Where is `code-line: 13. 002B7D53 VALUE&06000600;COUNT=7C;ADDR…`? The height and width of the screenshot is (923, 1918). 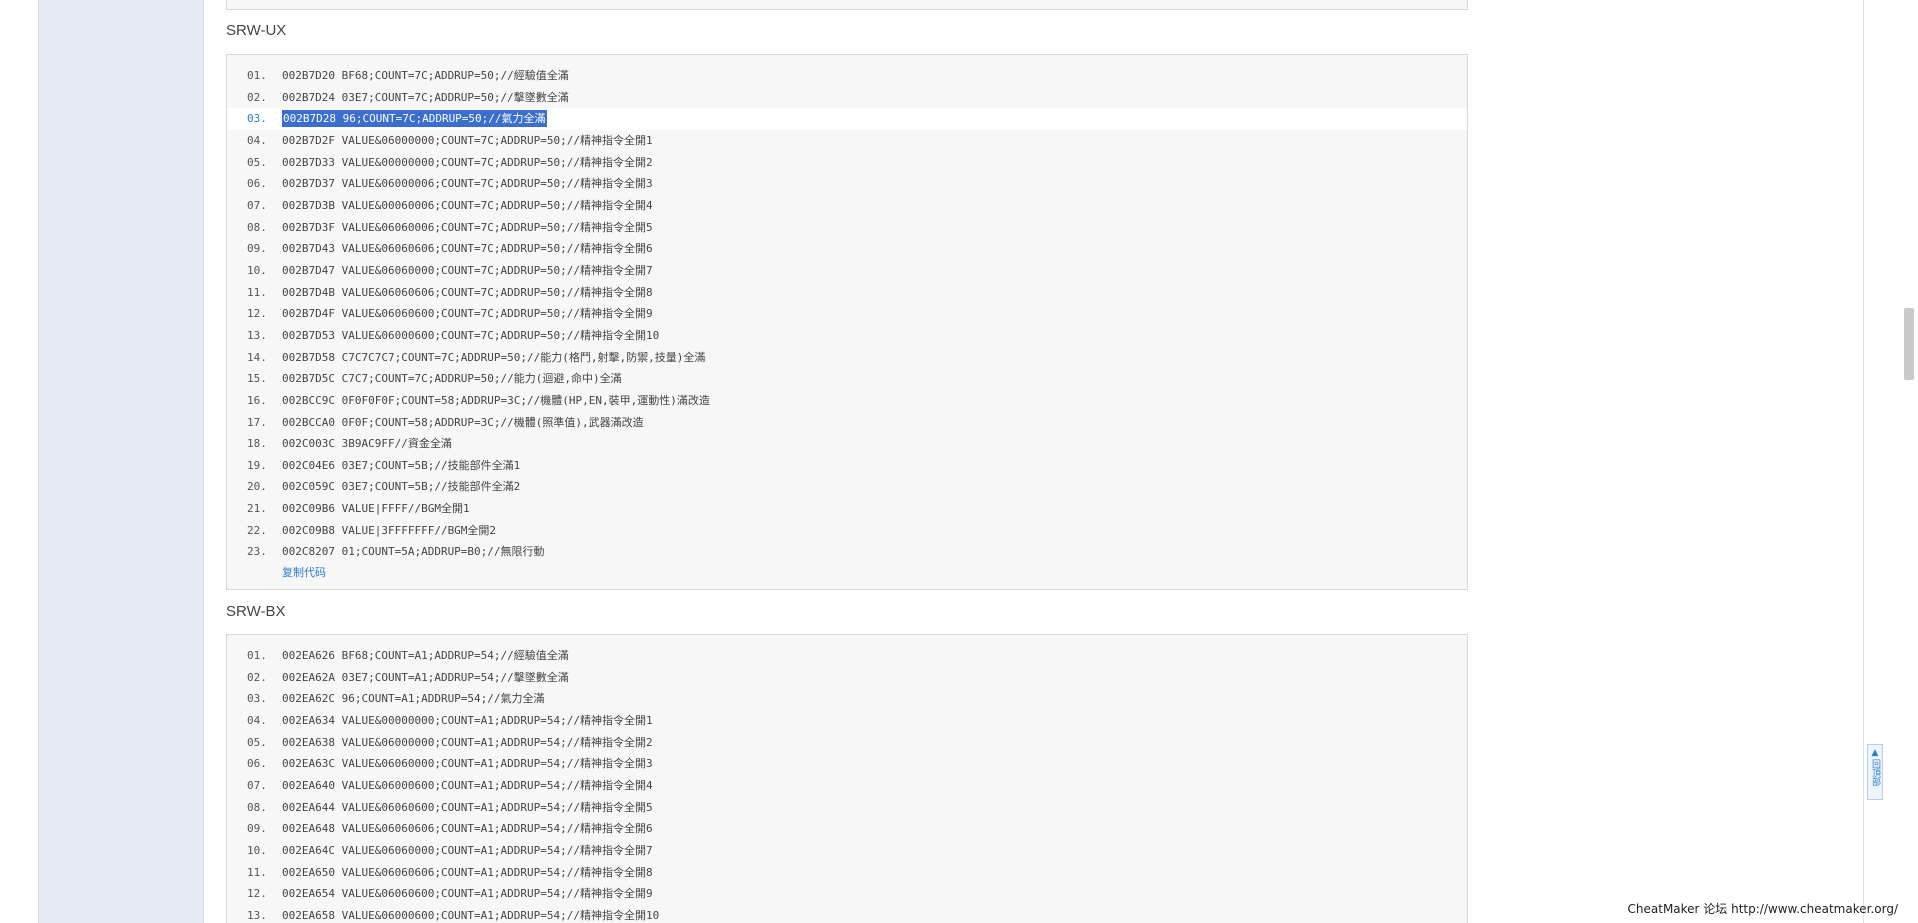 code-line: 13. 002B7D53 VALUE&06000600;COUNT=7C;ADDR… is located at coordinates (847, 336).